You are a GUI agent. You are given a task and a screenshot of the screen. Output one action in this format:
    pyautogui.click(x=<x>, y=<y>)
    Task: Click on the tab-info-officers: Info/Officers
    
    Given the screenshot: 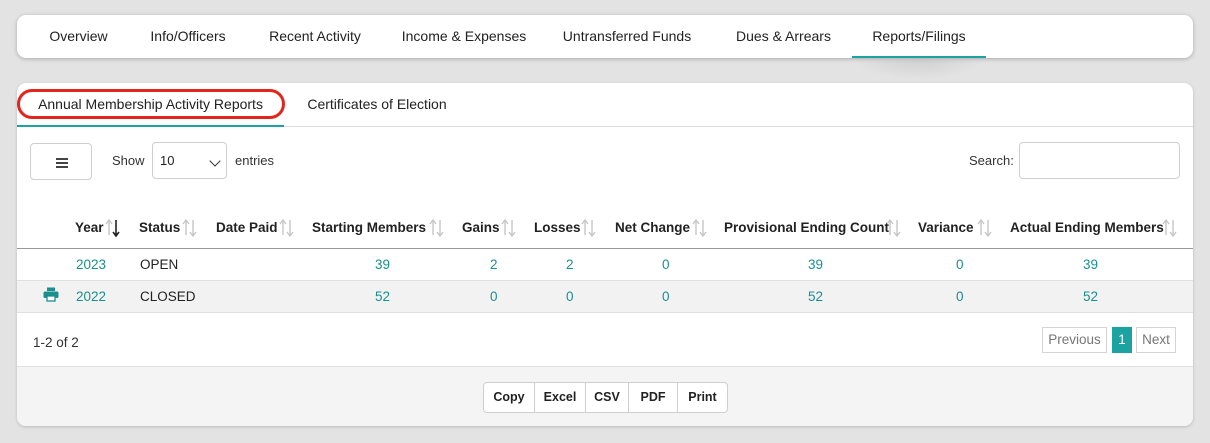 What is the action you would take?
    pyautogui.click(x=188, y=36)
    